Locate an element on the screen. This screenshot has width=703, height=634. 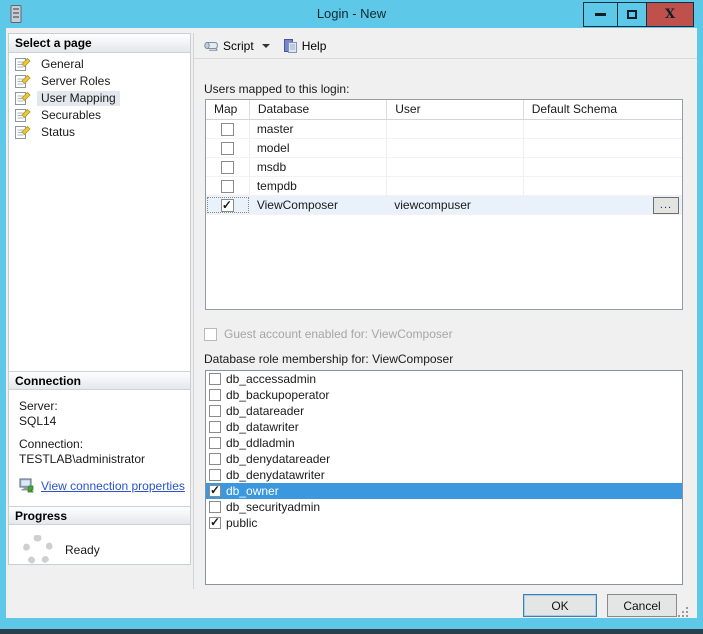
maximize-button is located at coordinates (631, 14).